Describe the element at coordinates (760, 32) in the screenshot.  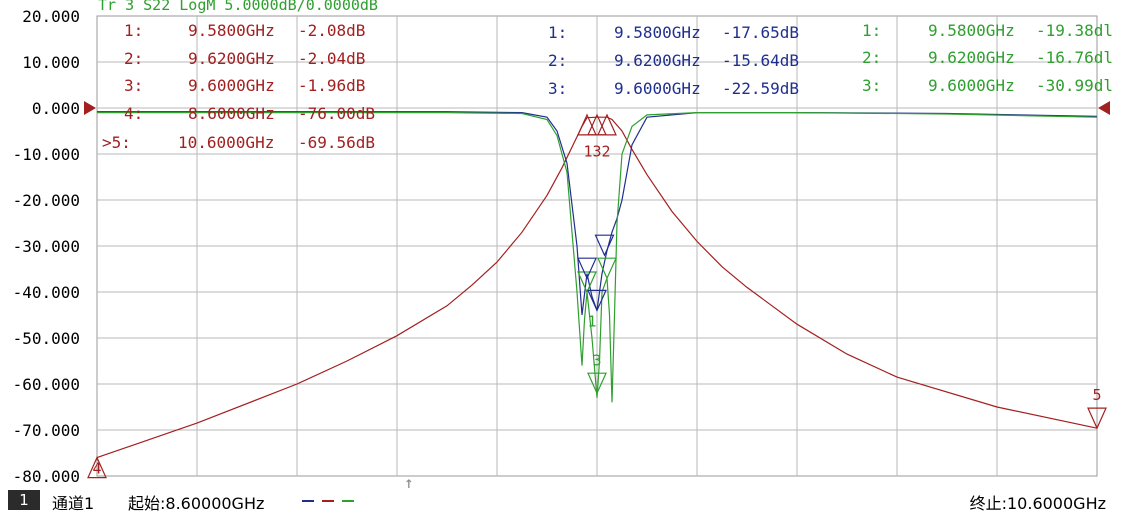
I see `marker-value: -17.65dB` at that location.